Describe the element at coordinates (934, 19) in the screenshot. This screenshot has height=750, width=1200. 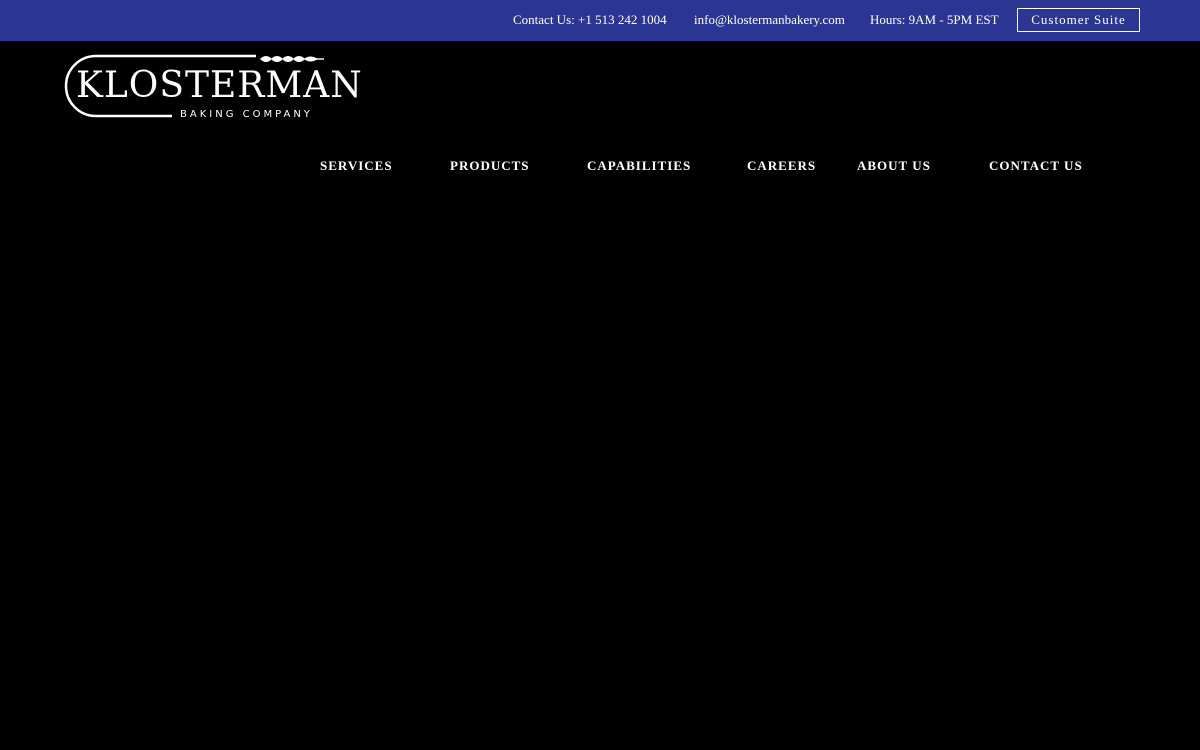
I see `business-hours: Hours: 9AM - 5PM EST` at that location.